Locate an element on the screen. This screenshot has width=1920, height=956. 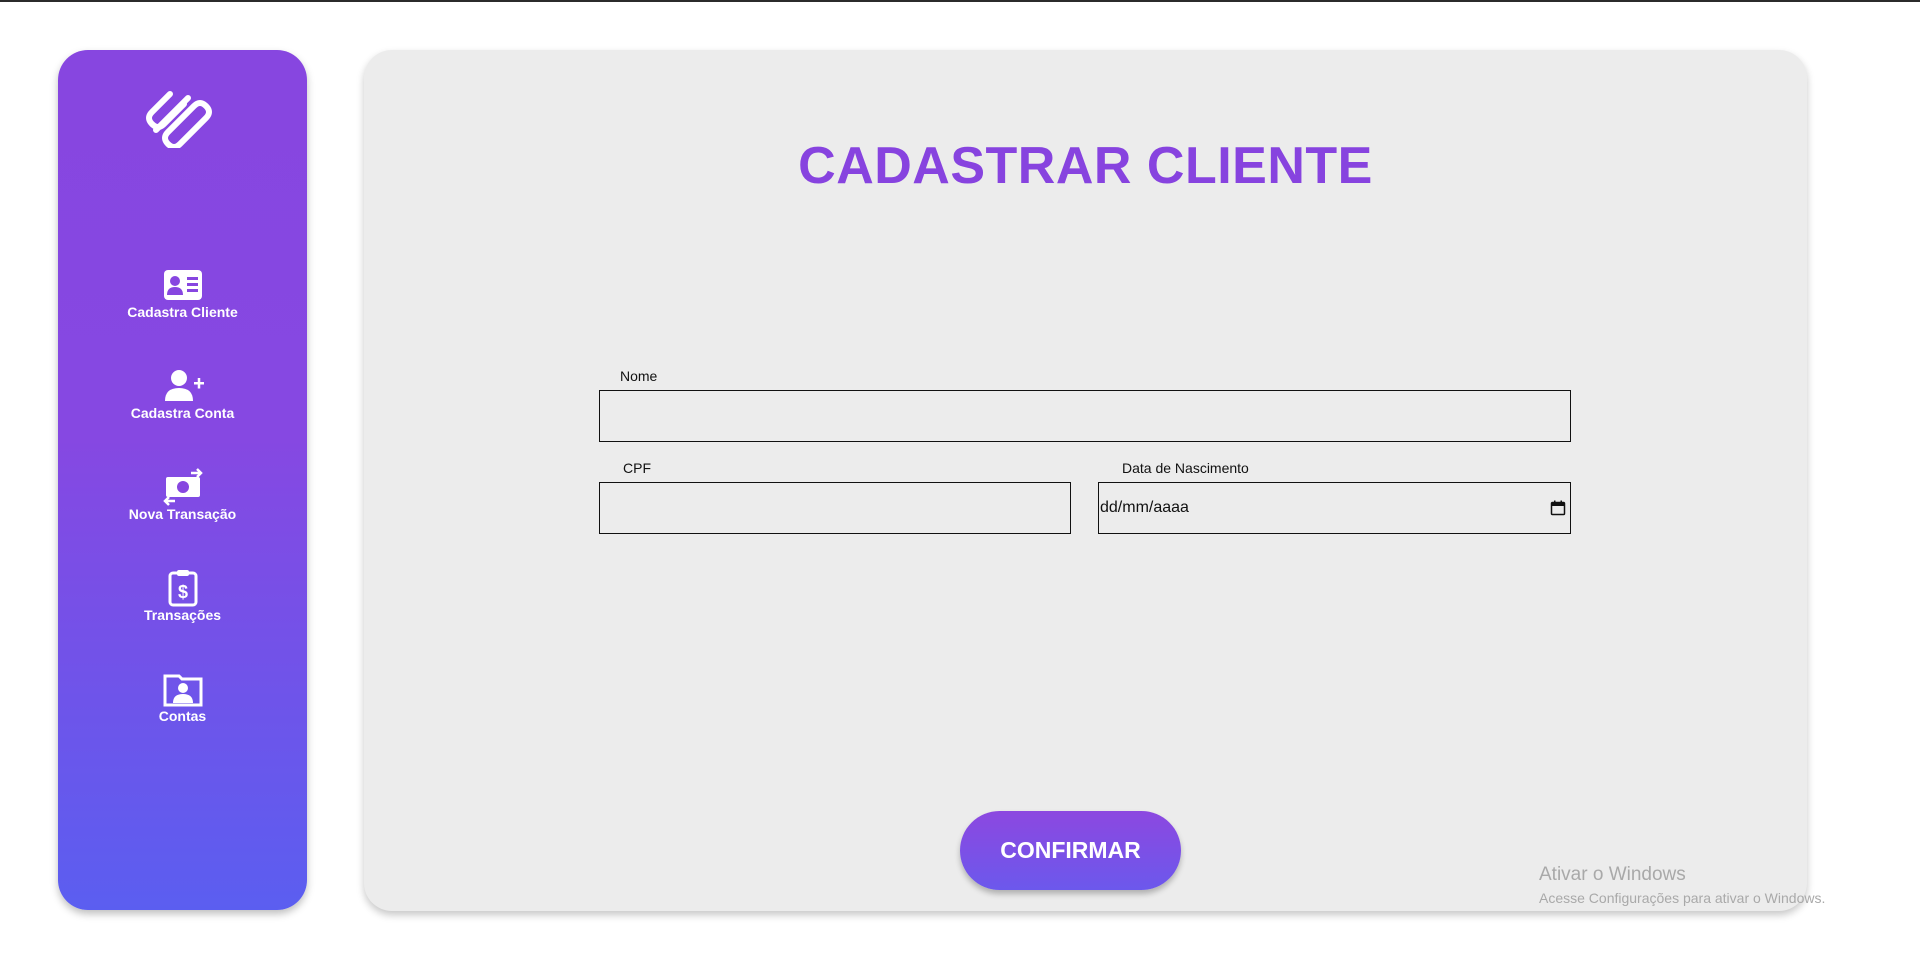
confirm-button: CONFIRMAR is located at coordinates (1070, 850).